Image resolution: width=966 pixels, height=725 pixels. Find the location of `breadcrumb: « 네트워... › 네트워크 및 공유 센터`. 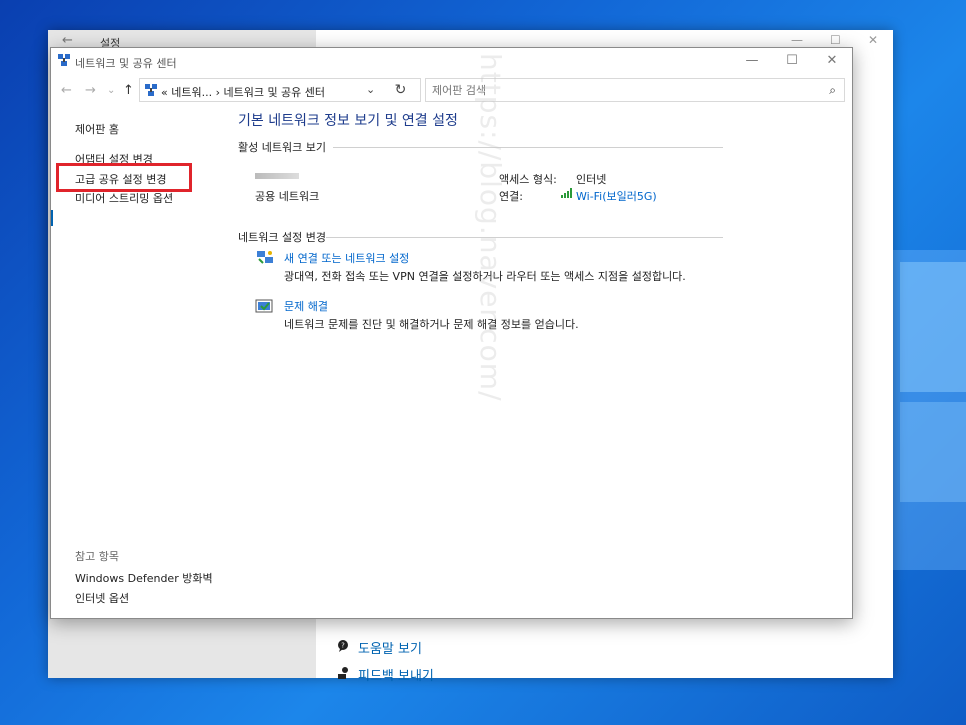

breadcrumb: « 네트워... › 네트워크 및 공유 센터 is located at coordinates (243, 92).